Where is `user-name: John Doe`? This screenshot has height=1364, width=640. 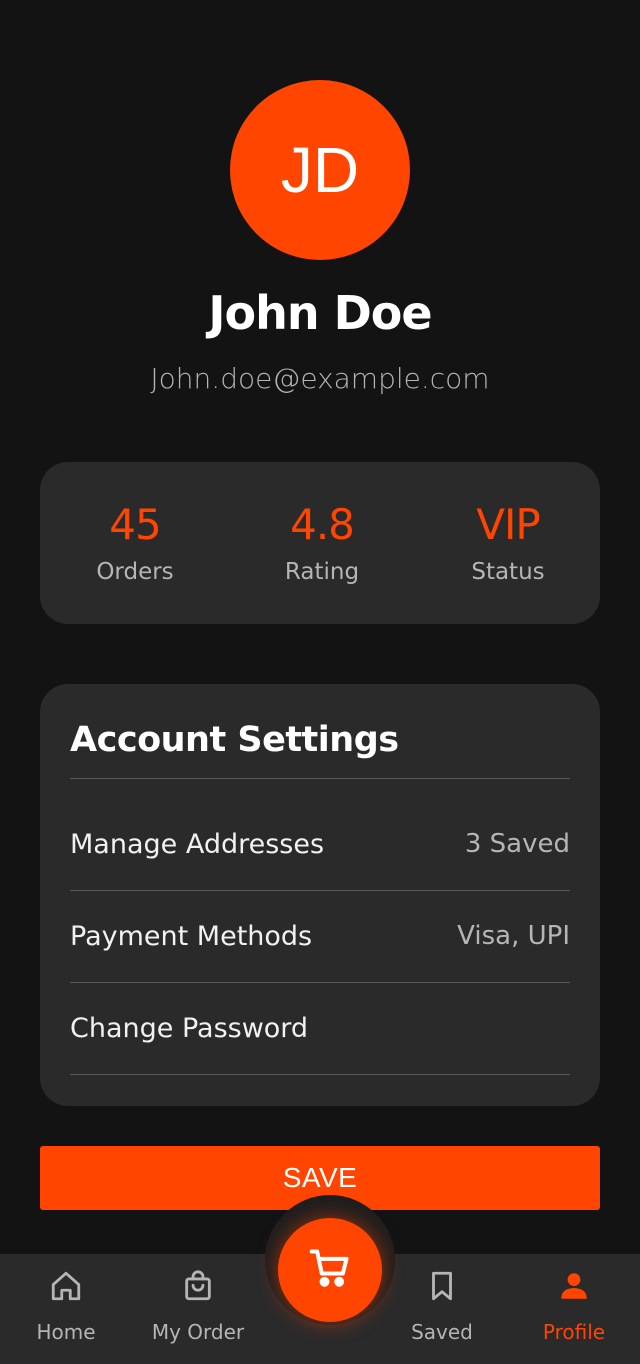
user-name: John Doe is located at coordinates (320, 313).